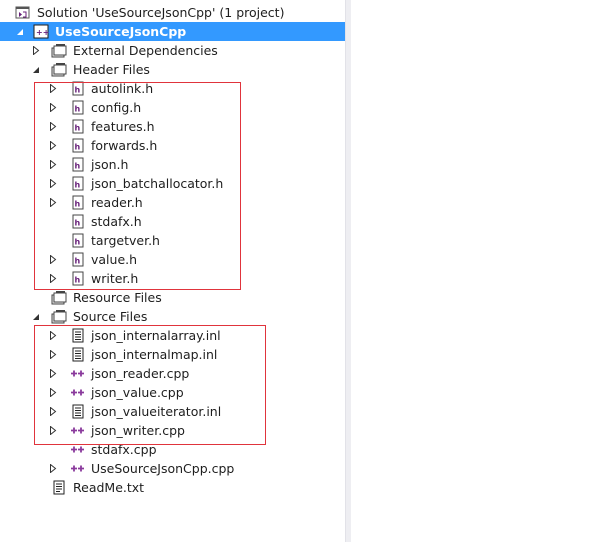 The image size is (614, 542). I want to click on tree-row-source-file: json_reader.cpp, so click(172, 373).